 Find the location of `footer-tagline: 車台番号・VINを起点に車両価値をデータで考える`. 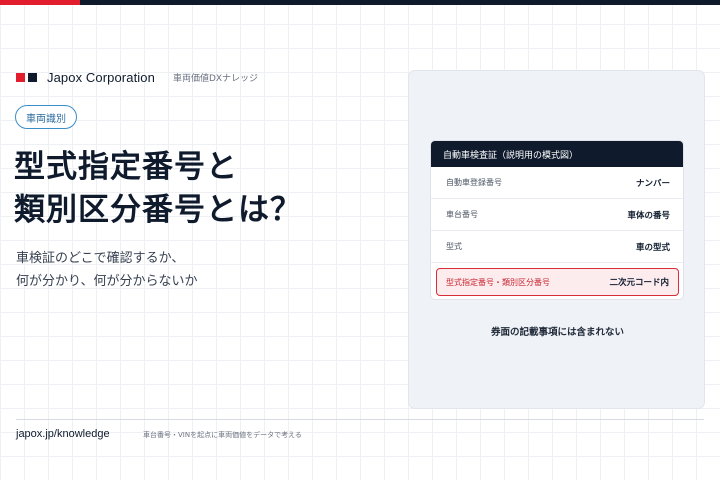

footer-tagline: 車台番号・VINを起点に車両価値をデータで考える is located at coordinates (222, 435).